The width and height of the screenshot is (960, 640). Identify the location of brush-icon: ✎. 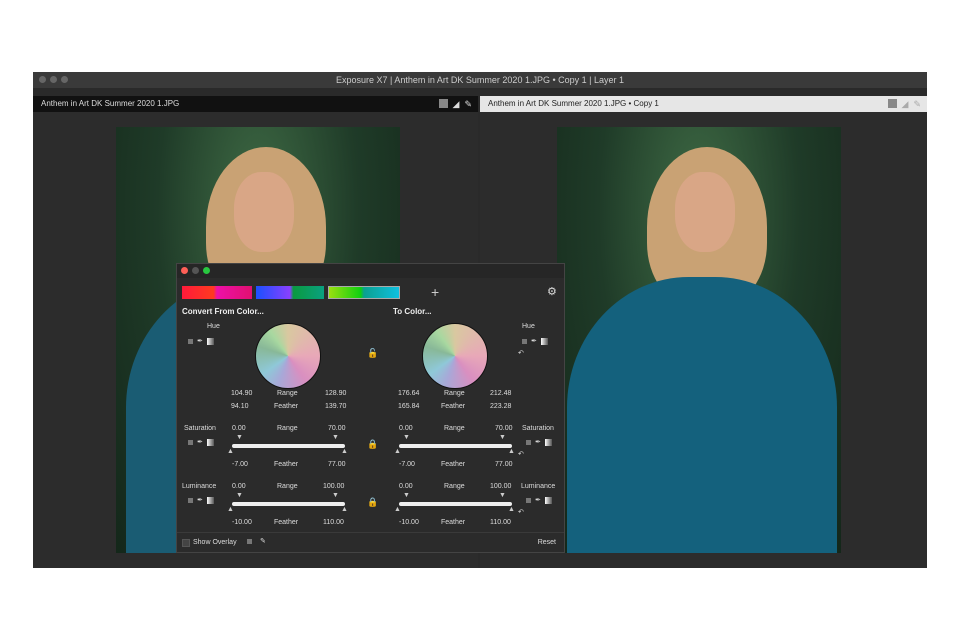
(263, 541).